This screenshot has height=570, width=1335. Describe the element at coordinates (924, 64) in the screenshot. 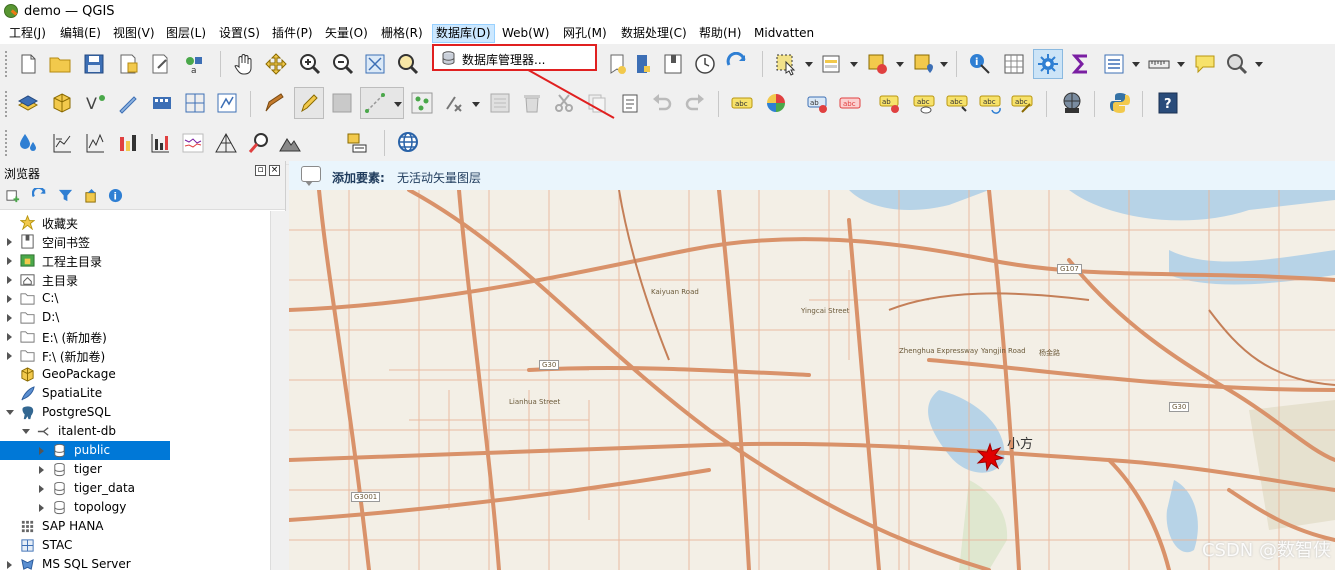

I see `select-by-location-icon` at that location.